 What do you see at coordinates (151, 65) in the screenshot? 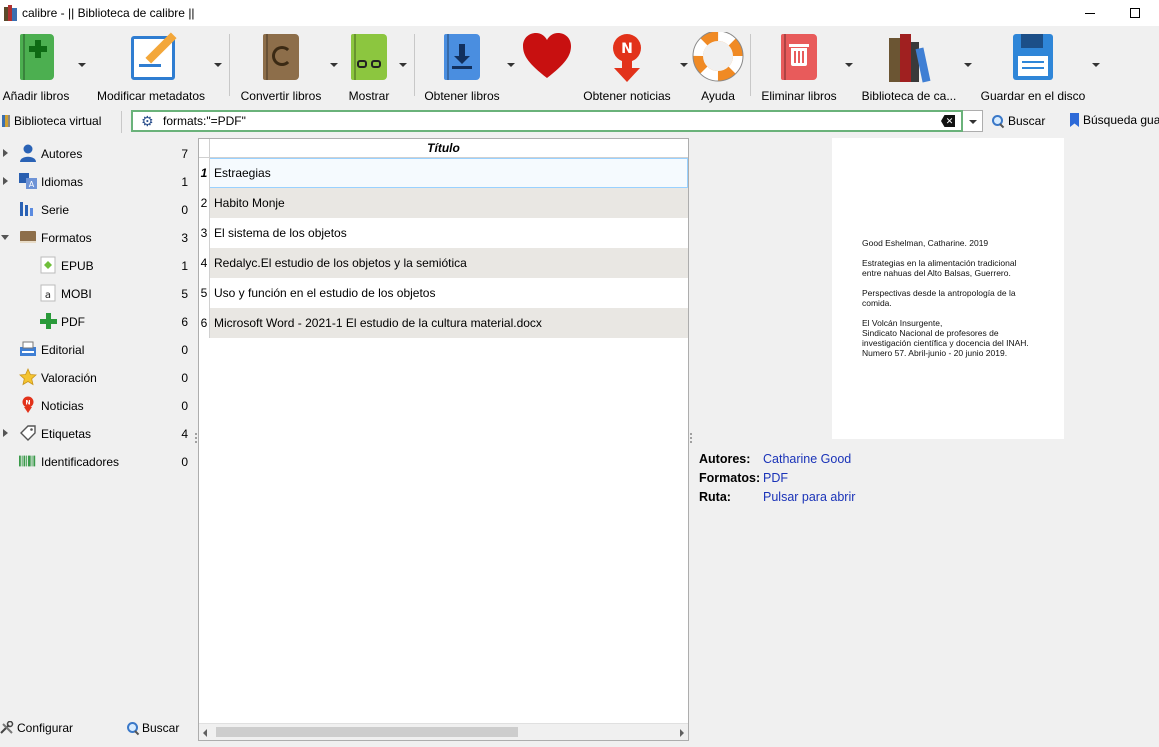
I see `edit-metadata-button: Modificar metadatos` at bounding box center [151, 65].